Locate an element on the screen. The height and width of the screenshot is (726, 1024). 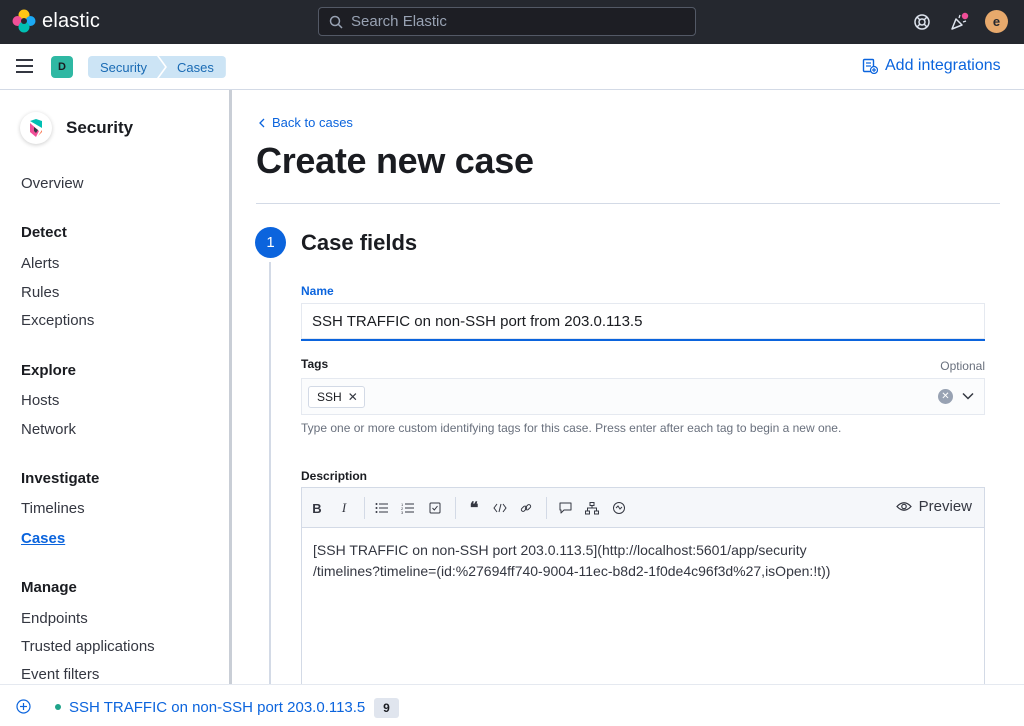
brand-name: elastic is located at coordinates (71, 20).